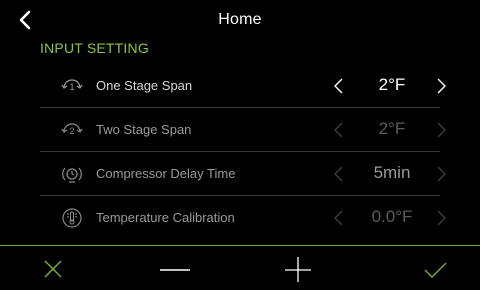 This screenshot has width=480, height=290. What do you see at coordinates (175, 269) in the screenshot?
I see `minus-icon` at bounding box center [175, 269].